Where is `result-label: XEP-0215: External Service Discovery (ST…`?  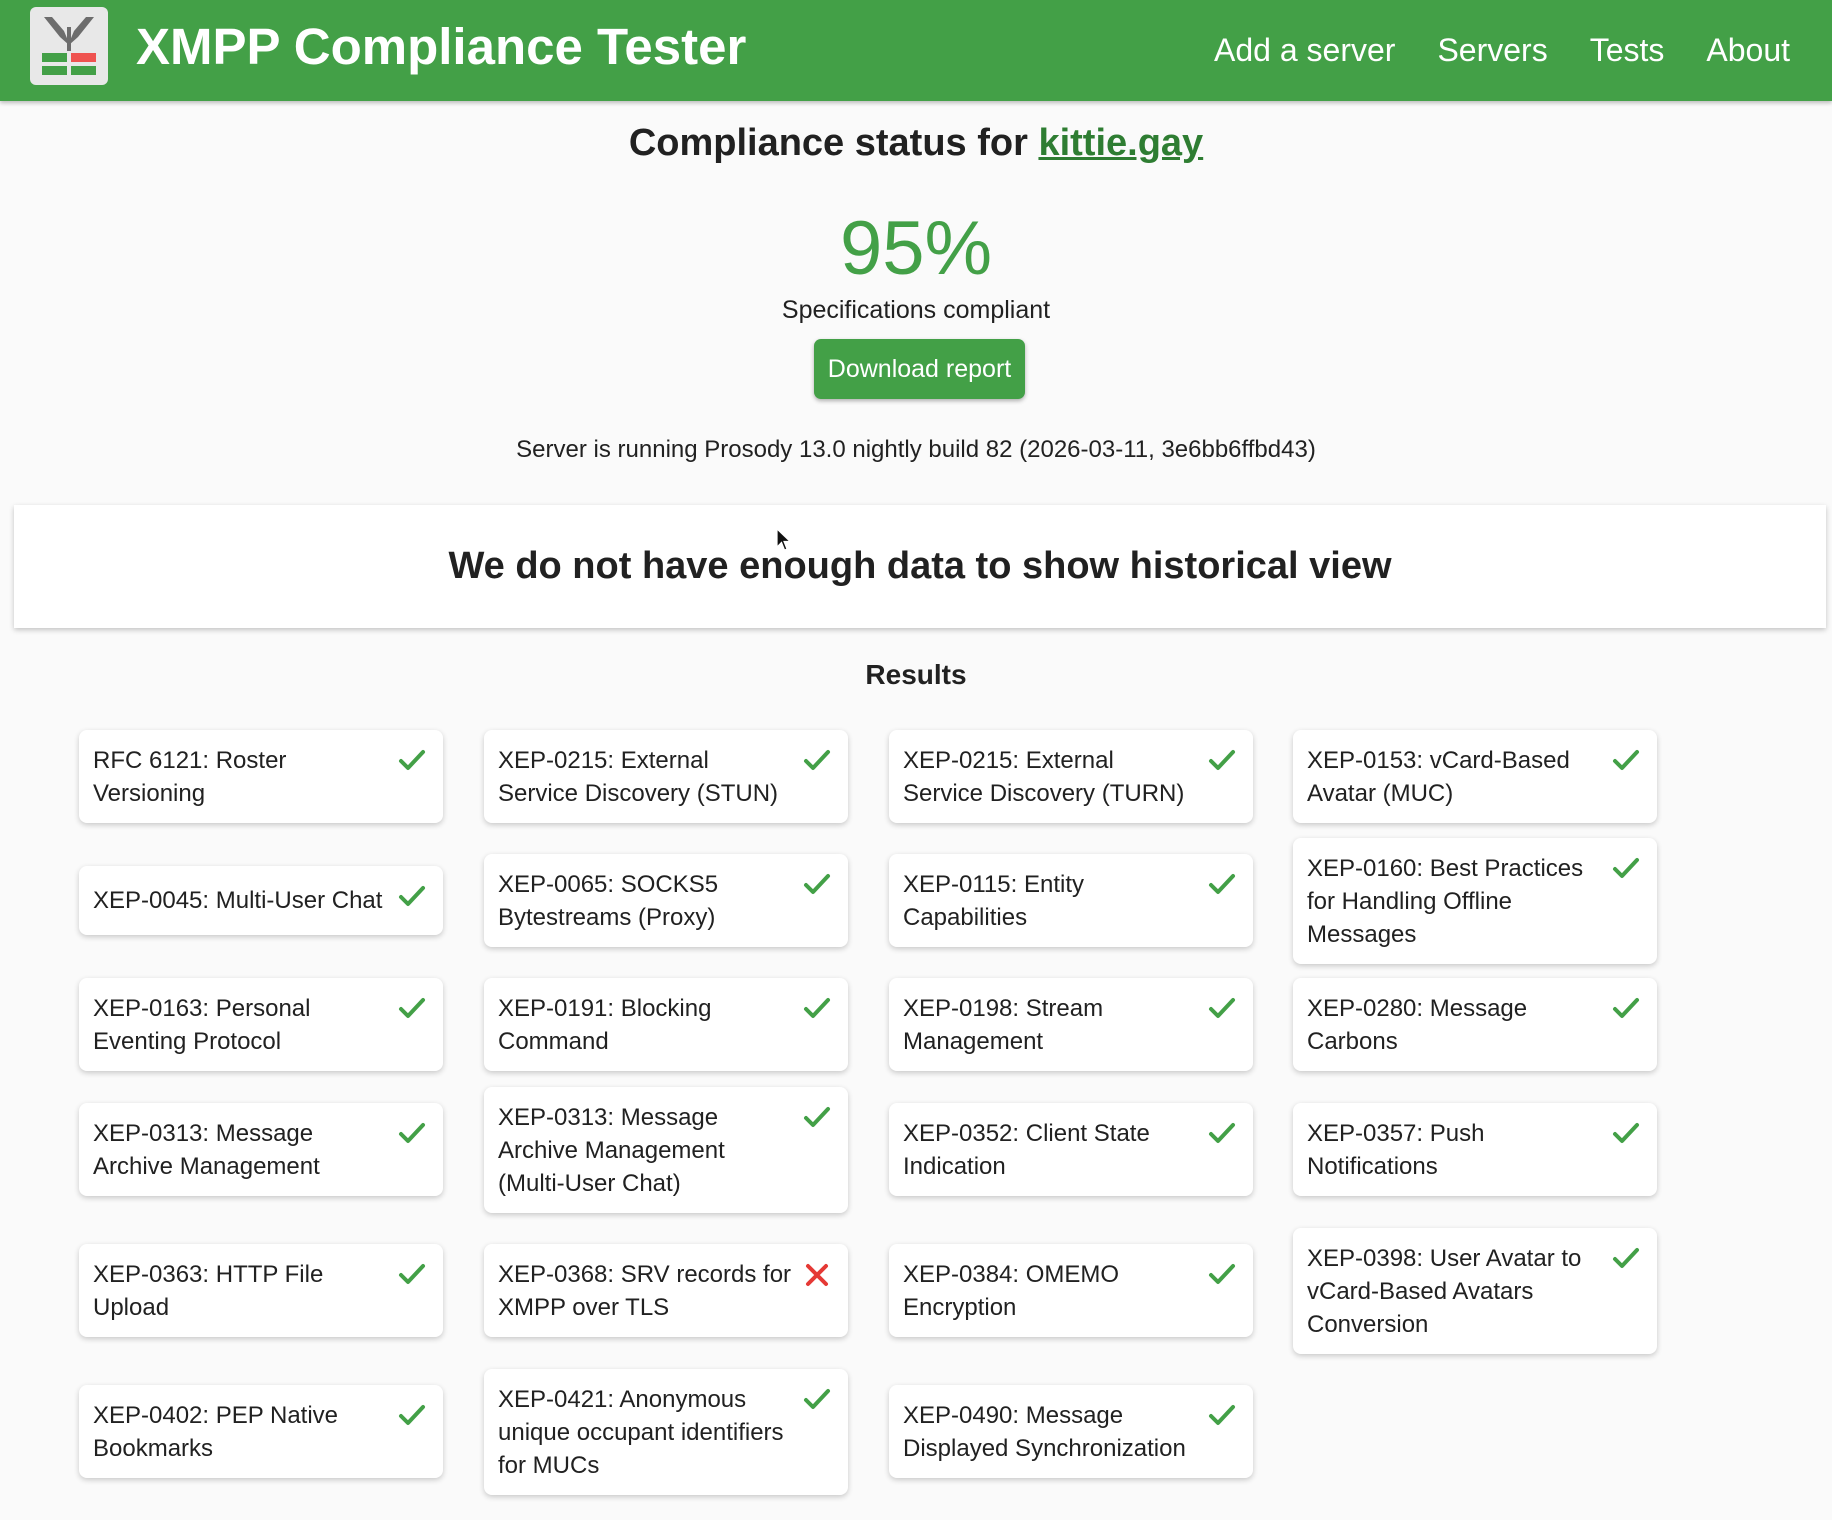 result-label: XEP-0215: External Service Discovery (ST… is located at coordinates (638, 776).